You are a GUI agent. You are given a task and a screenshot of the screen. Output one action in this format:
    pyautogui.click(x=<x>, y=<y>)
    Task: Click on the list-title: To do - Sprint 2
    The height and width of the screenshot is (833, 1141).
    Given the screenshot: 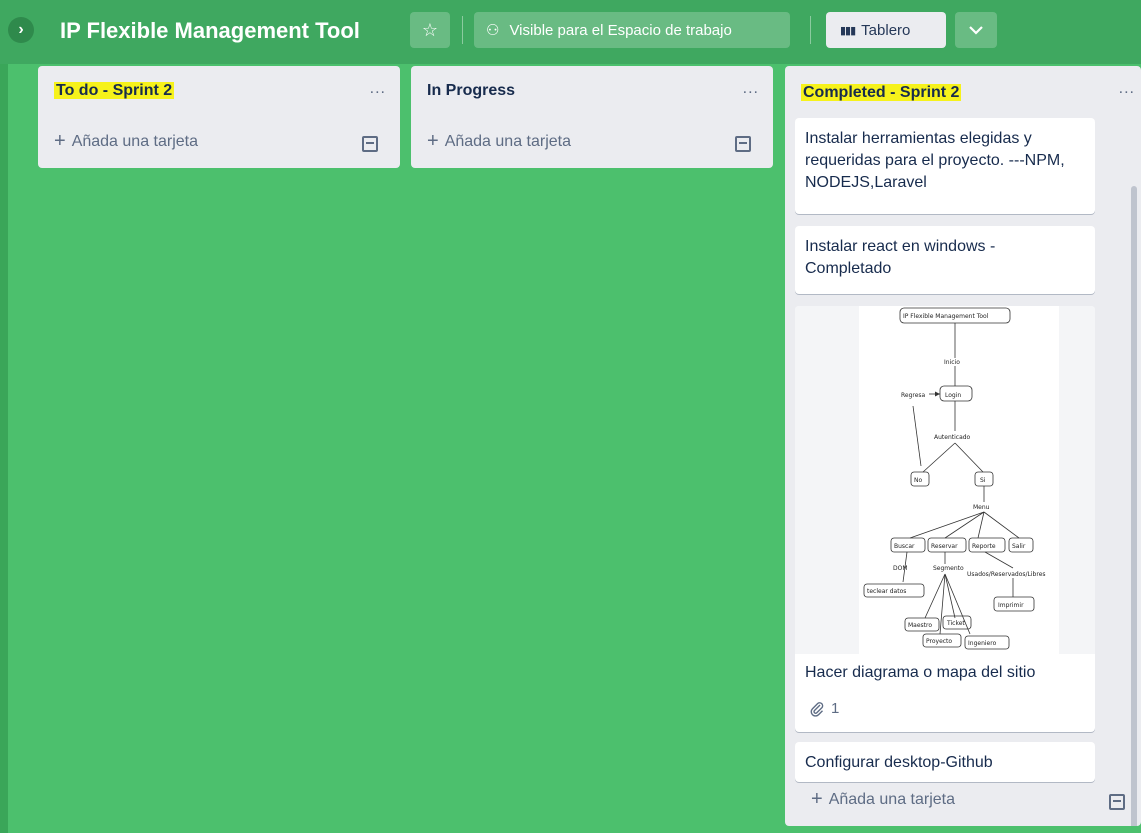 What is the action you would take?
    pyautogui.click(x=114, y=91)
    